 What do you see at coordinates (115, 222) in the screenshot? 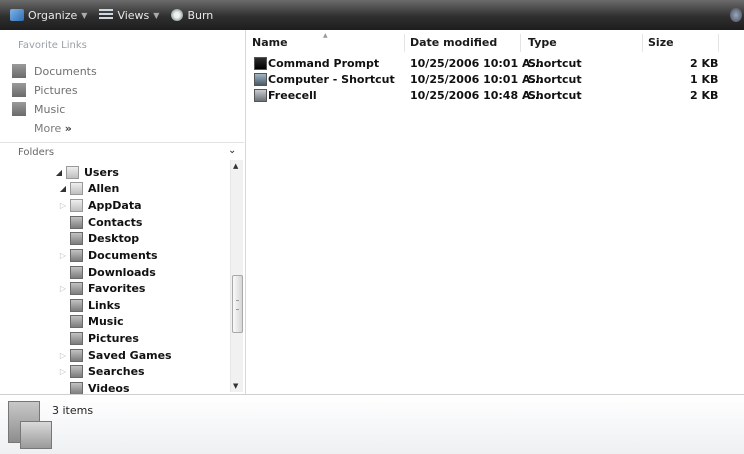
I see `tree-item-label: Contacts` at bounding box center [115, 222].